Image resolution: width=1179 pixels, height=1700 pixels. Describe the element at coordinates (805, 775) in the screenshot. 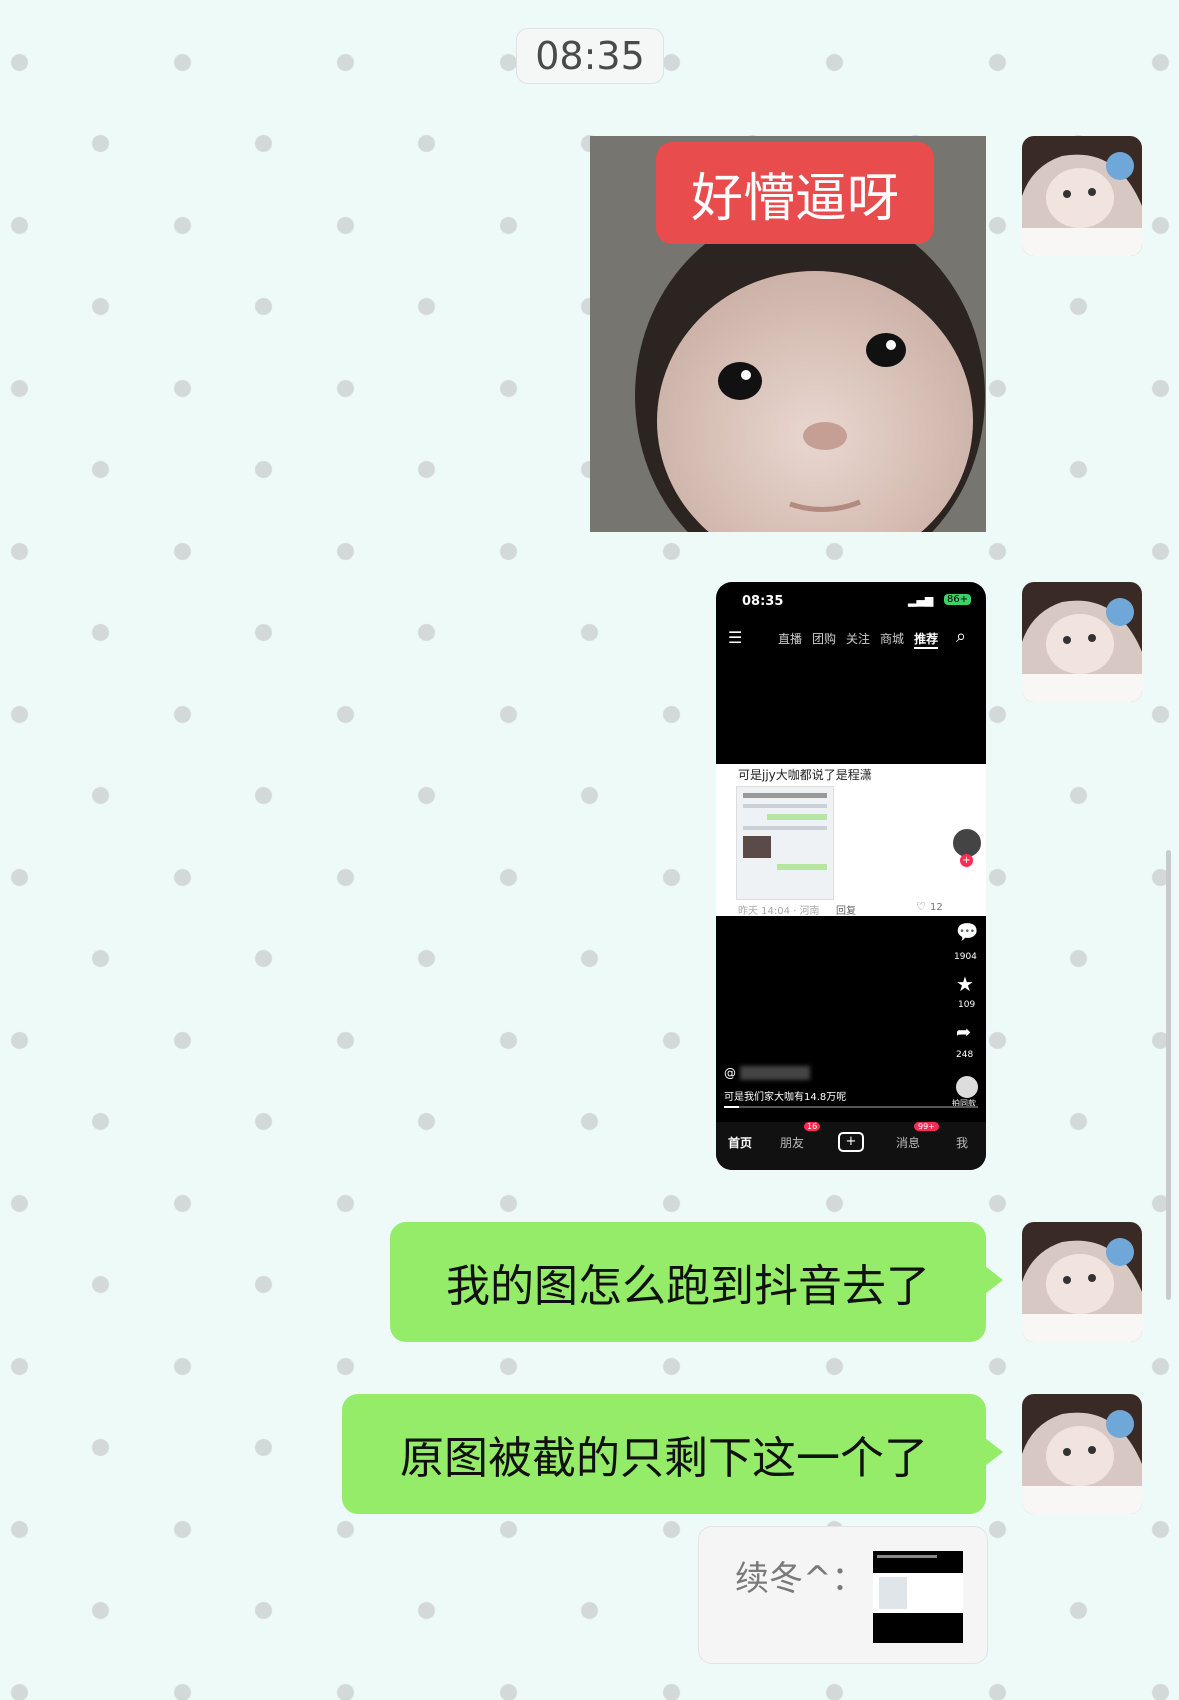

I see `comment-text: 可是jjy大咖都说了是程潇` at that location.